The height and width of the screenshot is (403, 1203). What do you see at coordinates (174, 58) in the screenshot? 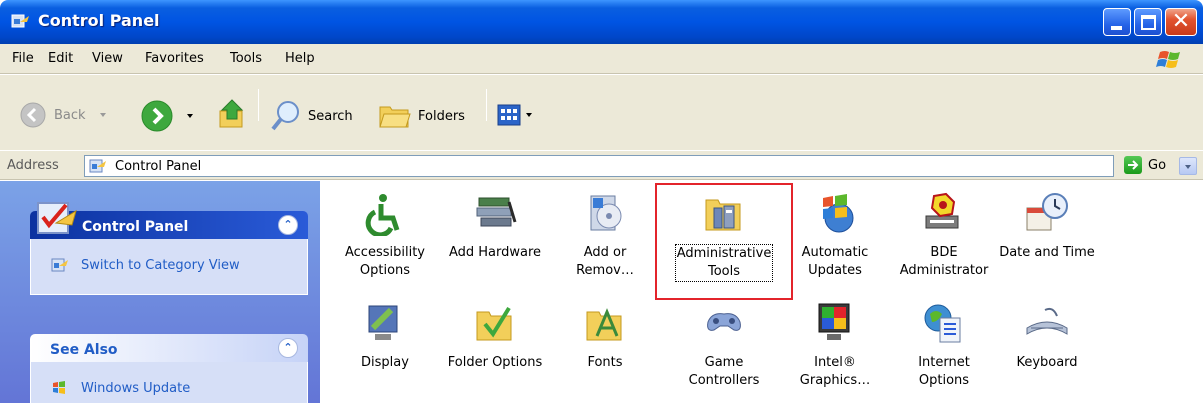
I see `menu-favorites: Favorites` at bounding box center [174, 58].